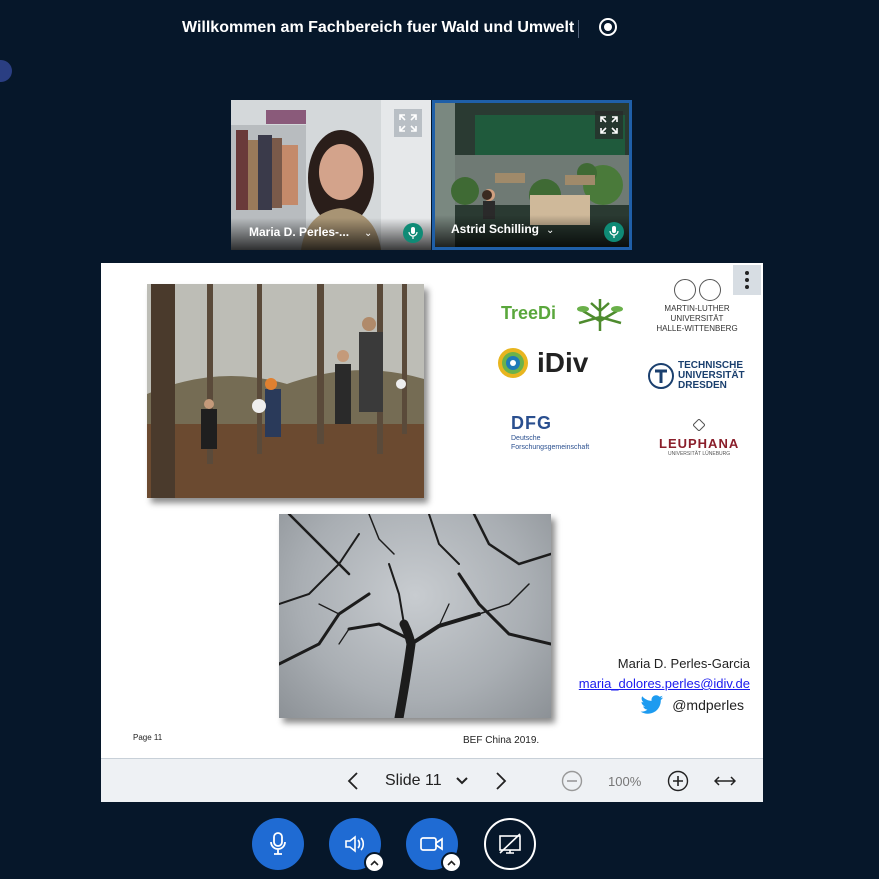  I want to click on dfg-subtitle: Forschungsgemeinschaft, so click(550, 447).